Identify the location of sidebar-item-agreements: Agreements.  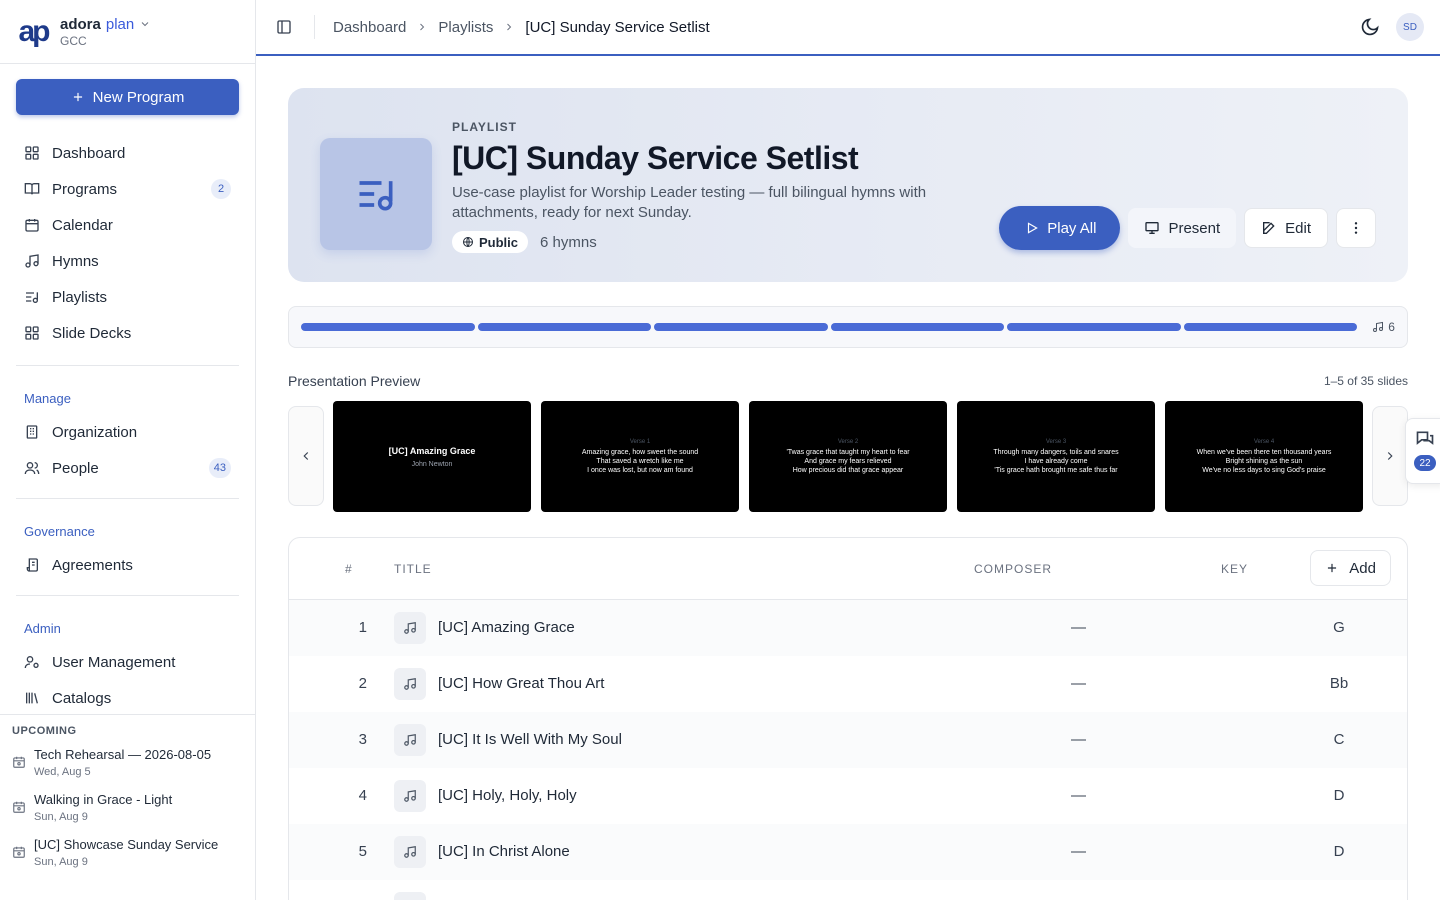
(127, 565).